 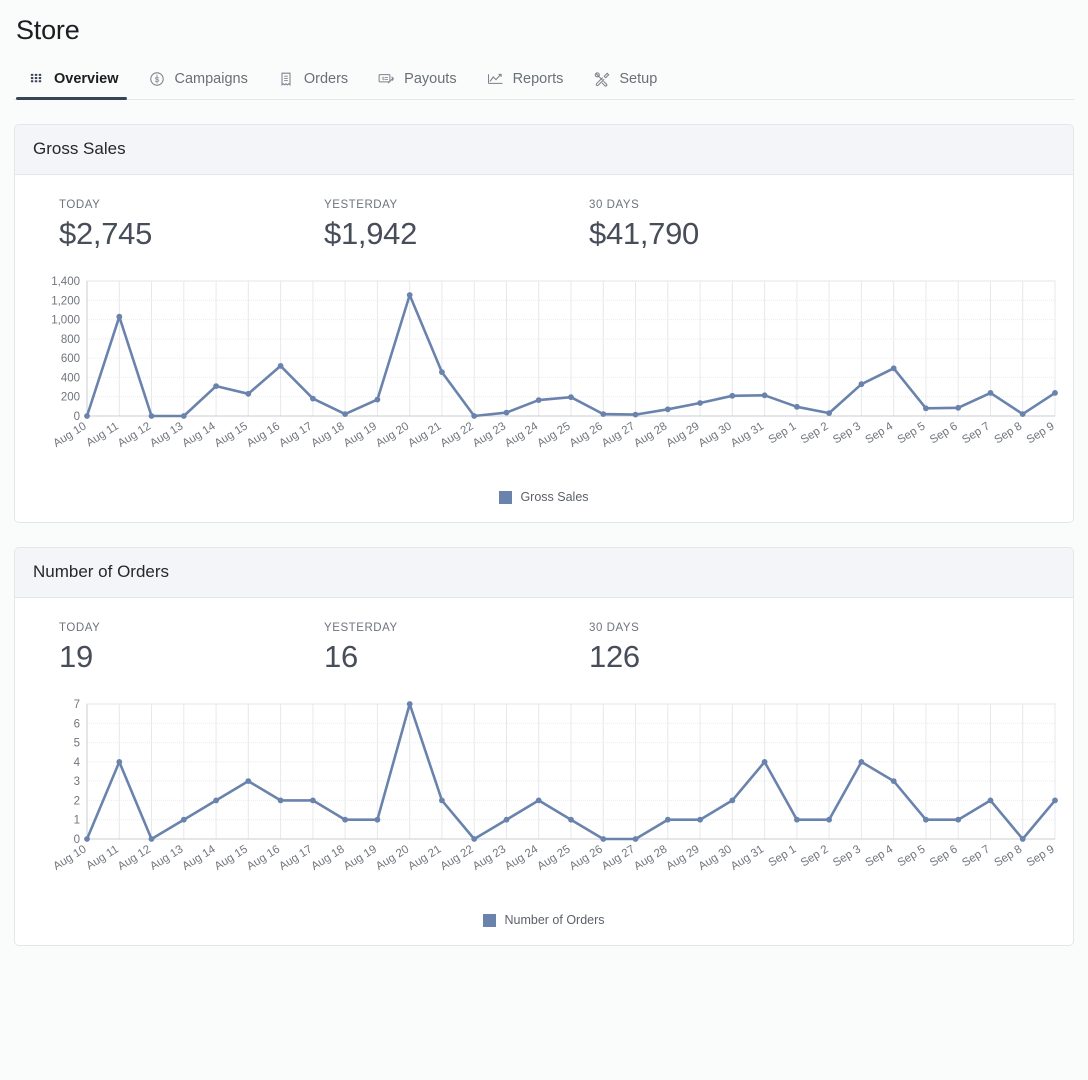 I want to click on tab-label: Reports, so click(x=538, y=78).